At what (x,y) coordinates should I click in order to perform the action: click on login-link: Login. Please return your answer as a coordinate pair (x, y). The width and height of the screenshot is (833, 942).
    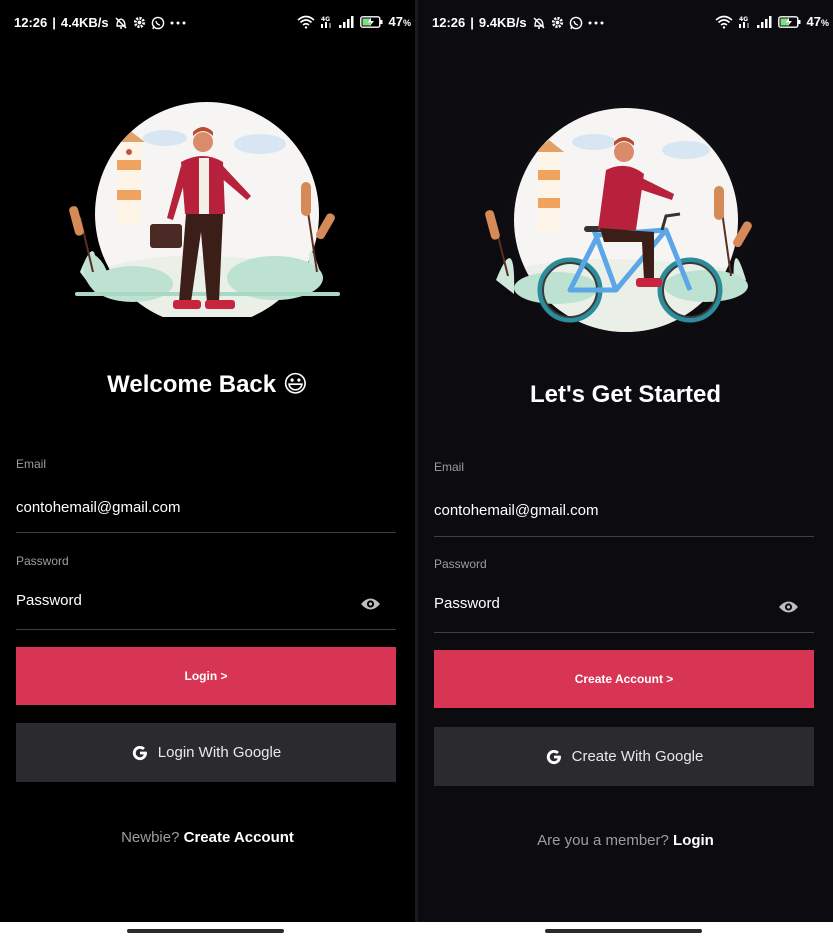
    Looking at the image, I should click on (693, 840).